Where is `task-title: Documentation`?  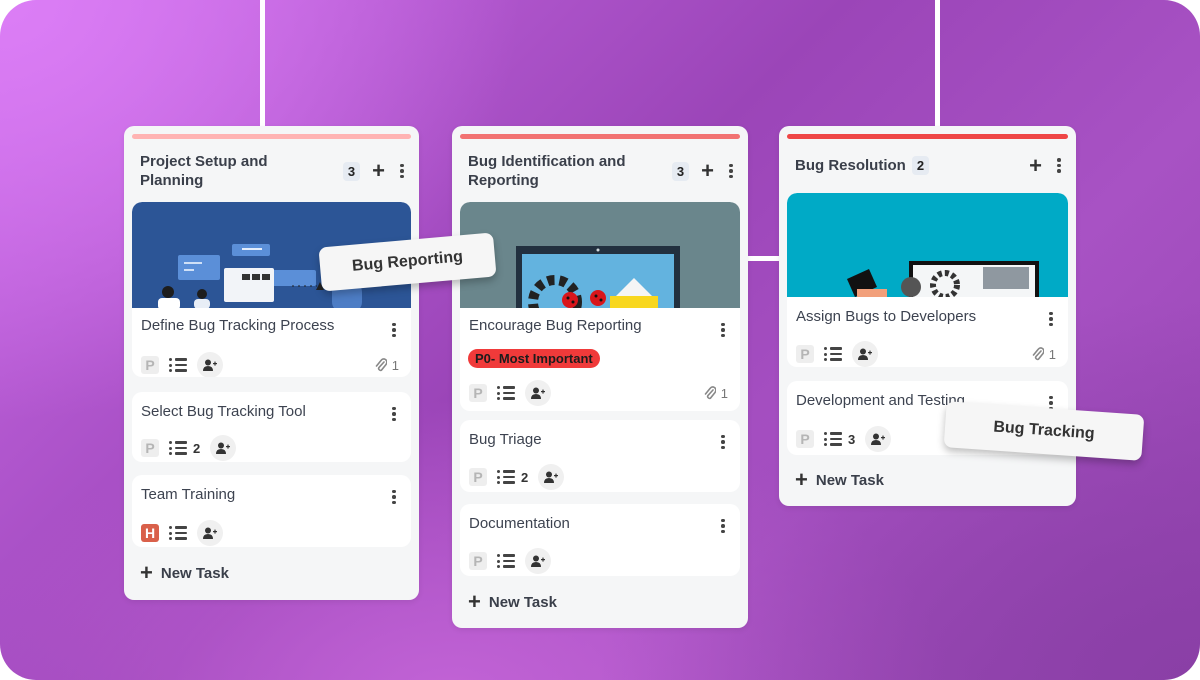 task-title: Documentation is located at coordinates (519, 523).